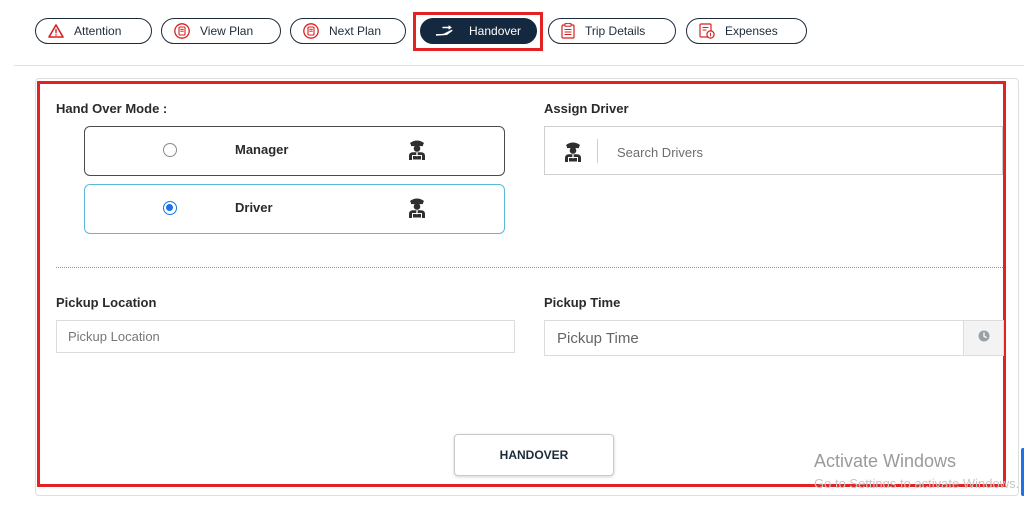 This screenshot has height=514, width=1024. I want to click on tab-expenses: Expenses, so click(746, 31).